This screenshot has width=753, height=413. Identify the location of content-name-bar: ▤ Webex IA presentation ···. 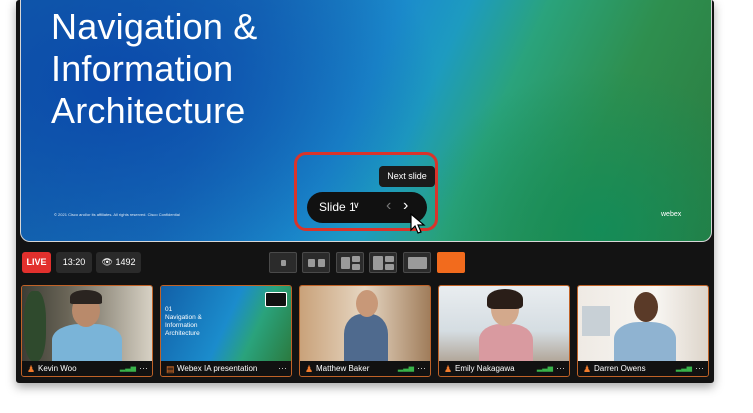
(226, 368).